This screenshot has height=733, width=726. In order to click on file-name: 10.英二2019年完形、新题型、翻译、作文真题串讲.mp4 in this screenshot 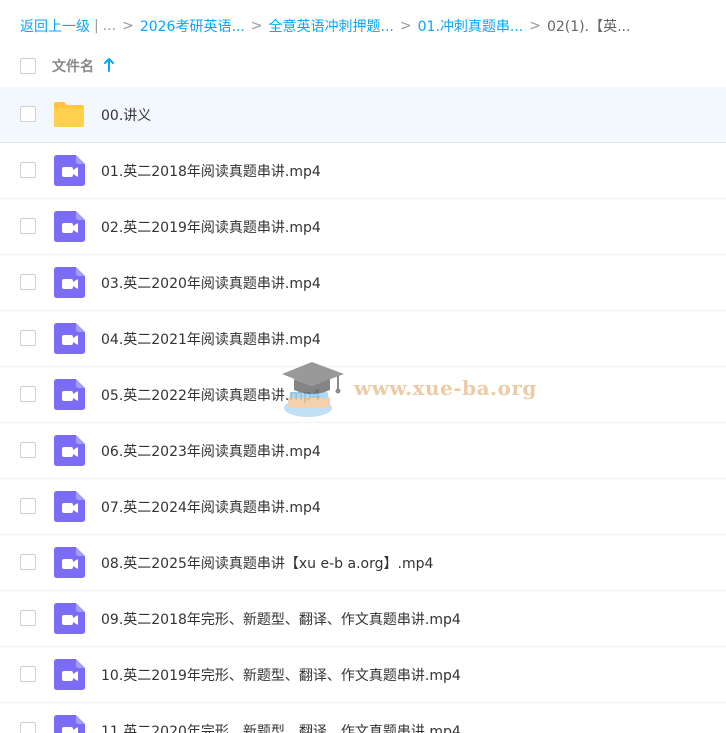, I will do `click(281, 675)`.